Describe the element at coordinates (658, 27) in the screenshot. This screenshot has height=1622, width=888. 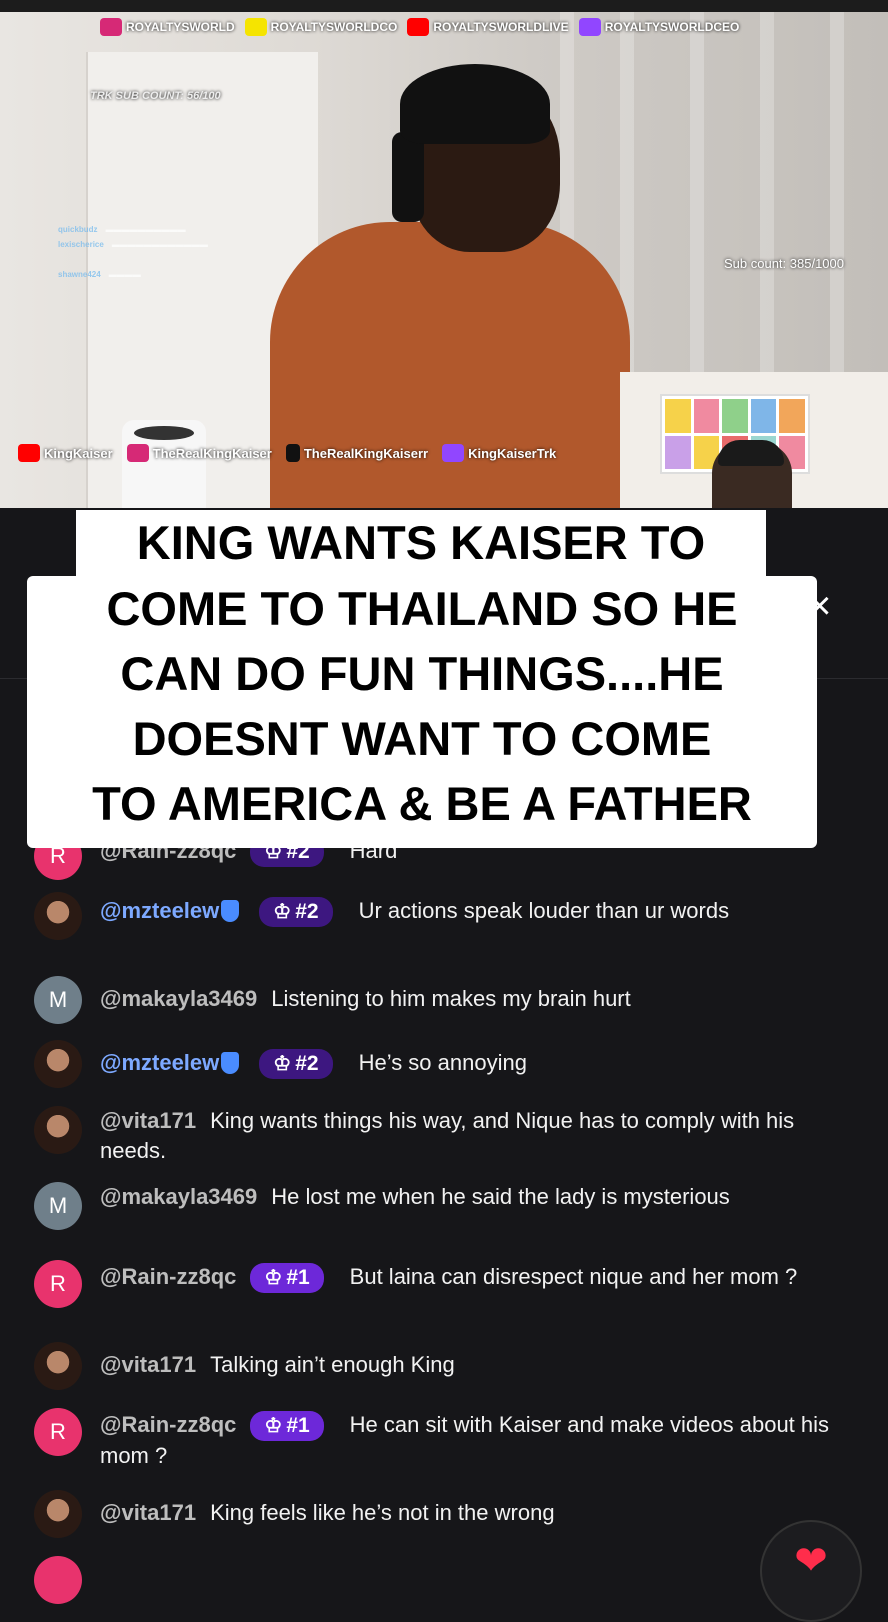
I see `social-handle: ROYALTYSWORLDCEO` at that location.